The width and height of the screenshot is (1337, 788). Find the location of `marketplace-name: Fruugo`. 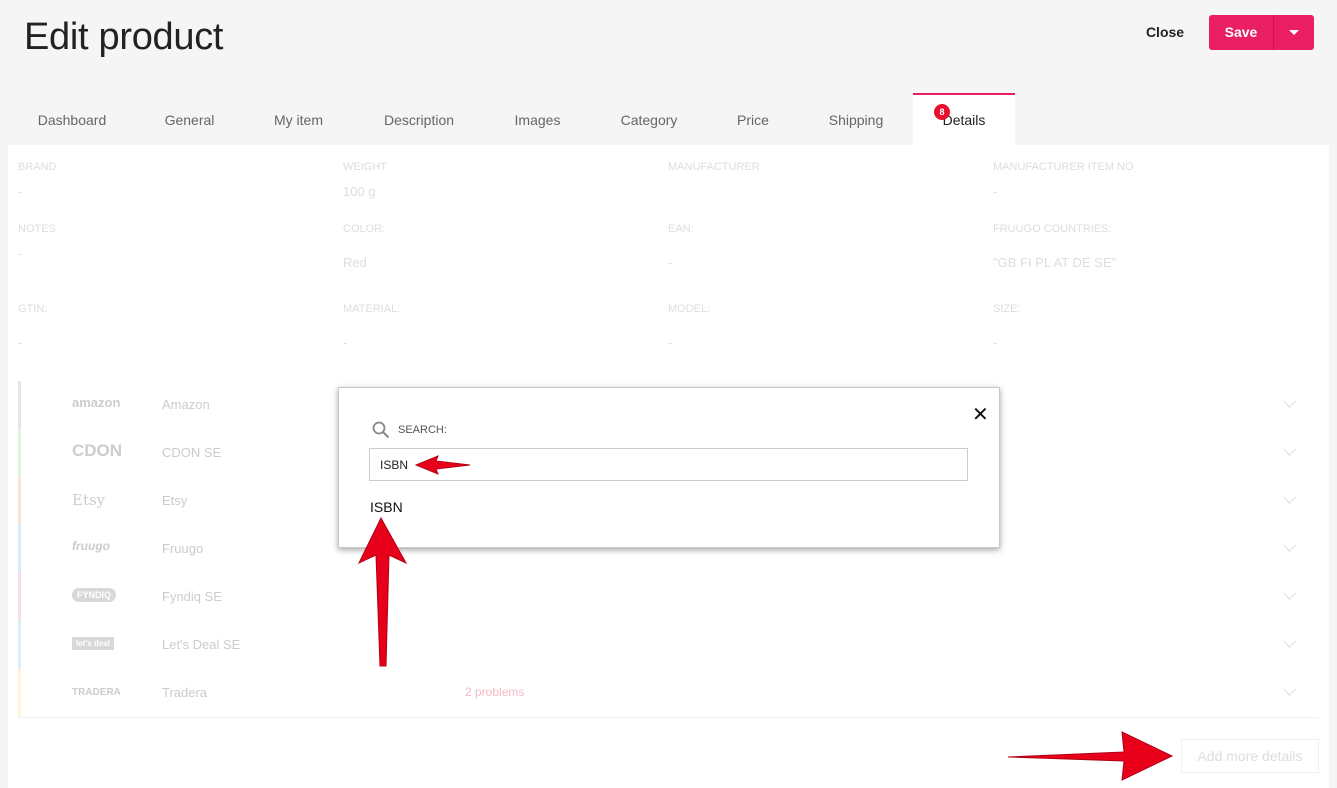

marketplace-name: Fruugo is located at coordinates (183, 548).